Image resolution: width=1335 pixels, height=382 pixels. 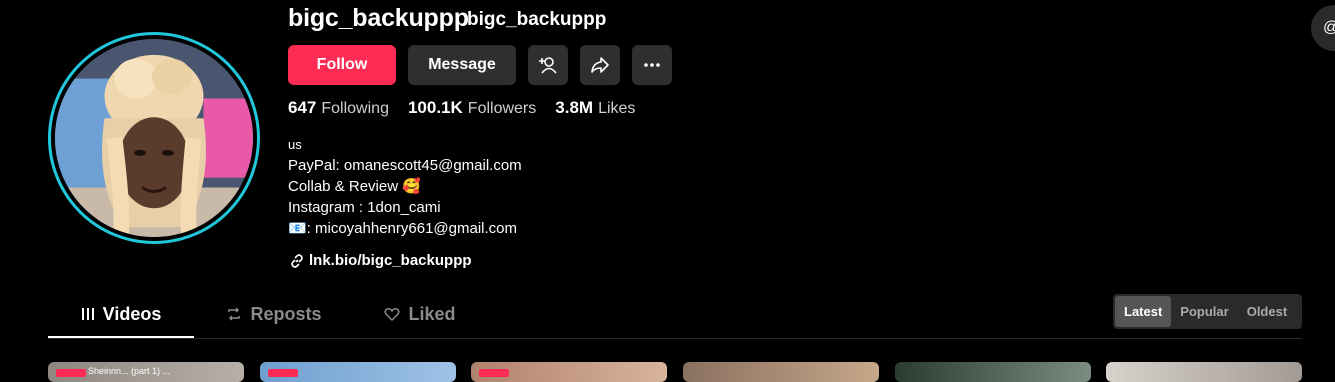 What do you see at coordinates (1204, 311) in the screenshot?
I see `sort-popular: Popular` at bounding box center [1204, 311].